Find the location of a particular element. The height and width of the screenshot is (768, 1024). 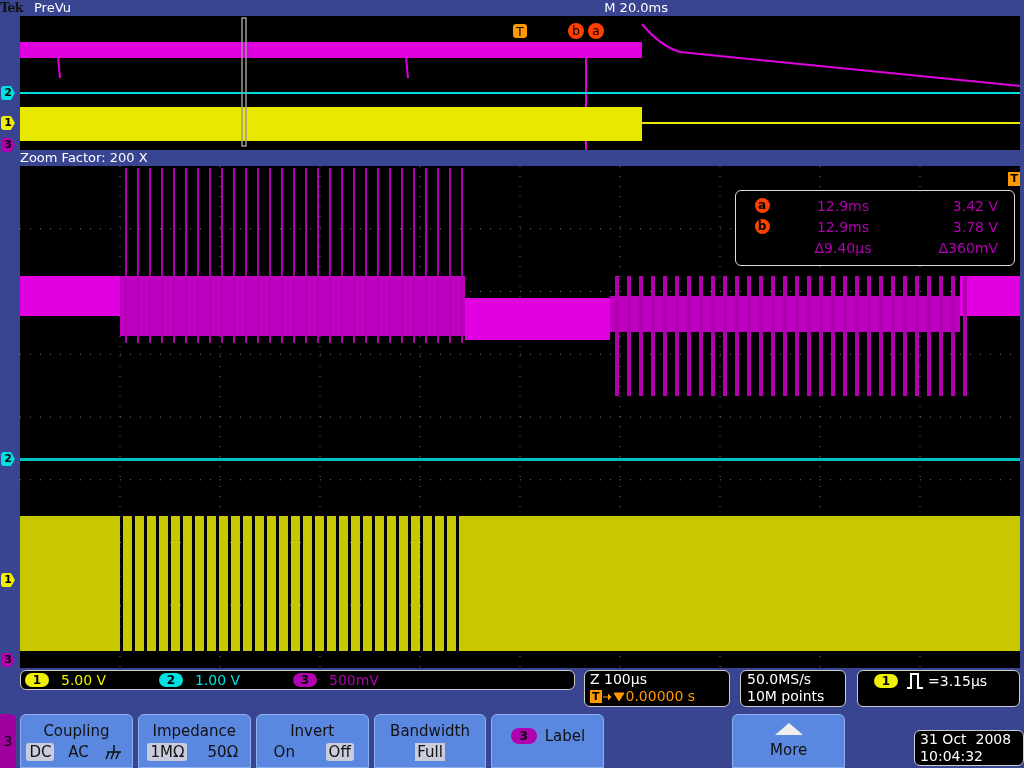

mode-label: PreVu is located at coordinates (53, 8).